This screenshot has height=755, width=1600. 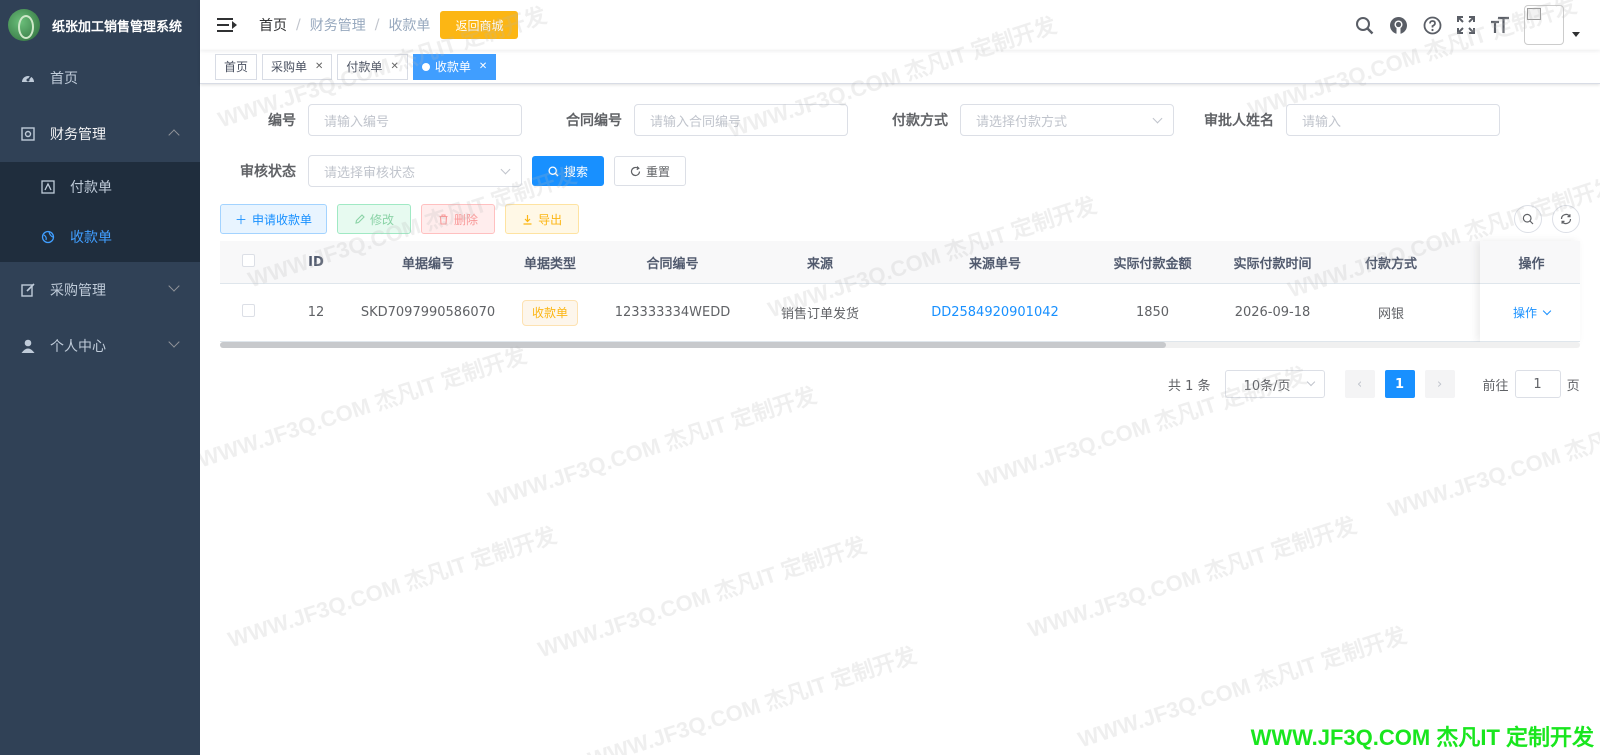 I want to click on add-receipt-button: ＋ 申请收款单, so click(x=274, y=219).